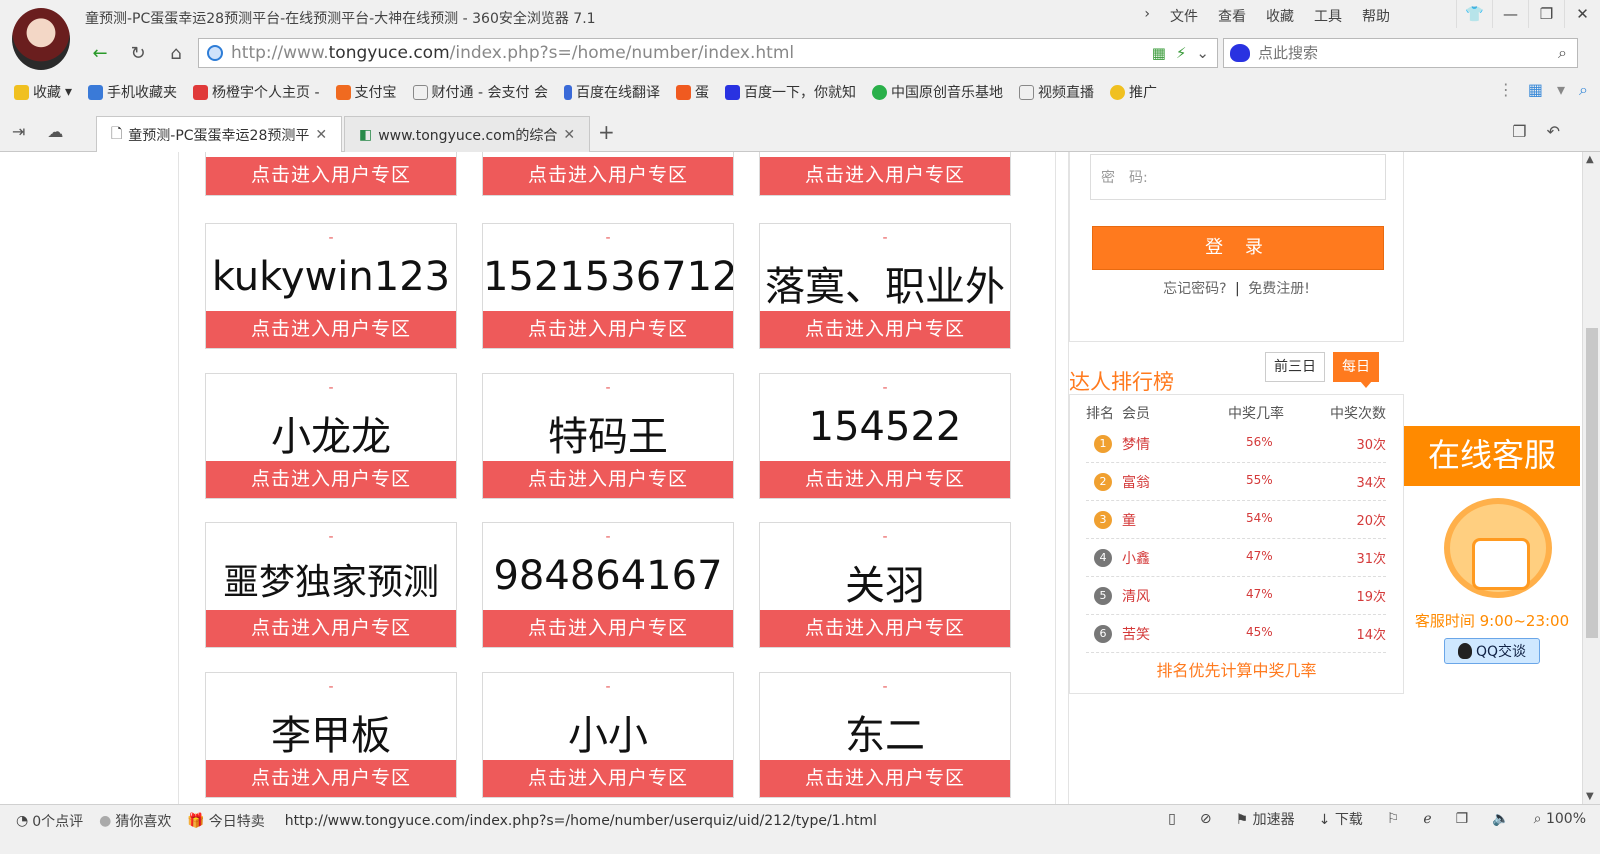  Describe the element at coordinates (49, 821) in the screenshot. I see `comments-status: ◔ 0个点评` at that location.